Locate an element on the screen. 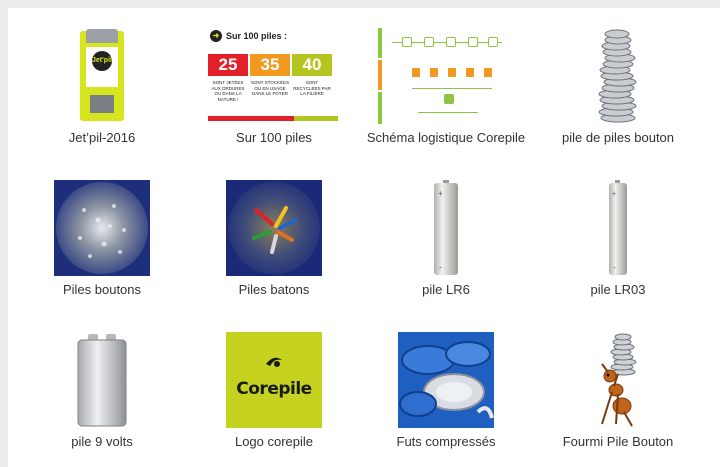 This screenshot has height=467, width=720. caption: pile de piles bouton is located at coordinates (618, 137).